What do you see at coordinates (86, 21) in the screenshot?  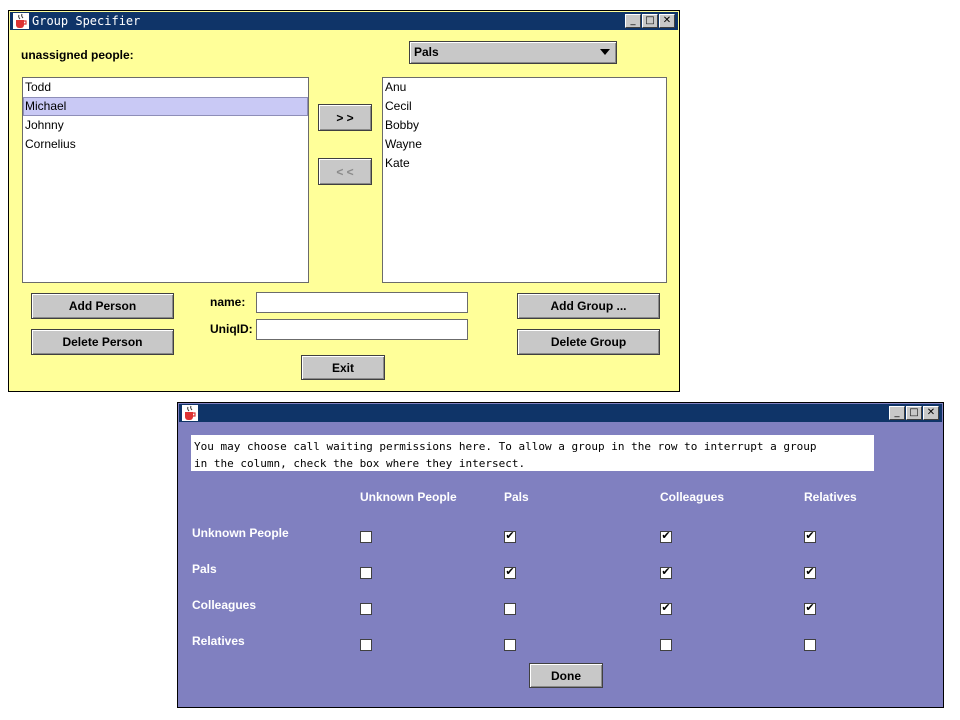 I see `window-title: Group Specifier` at bounding box center [86, 21].